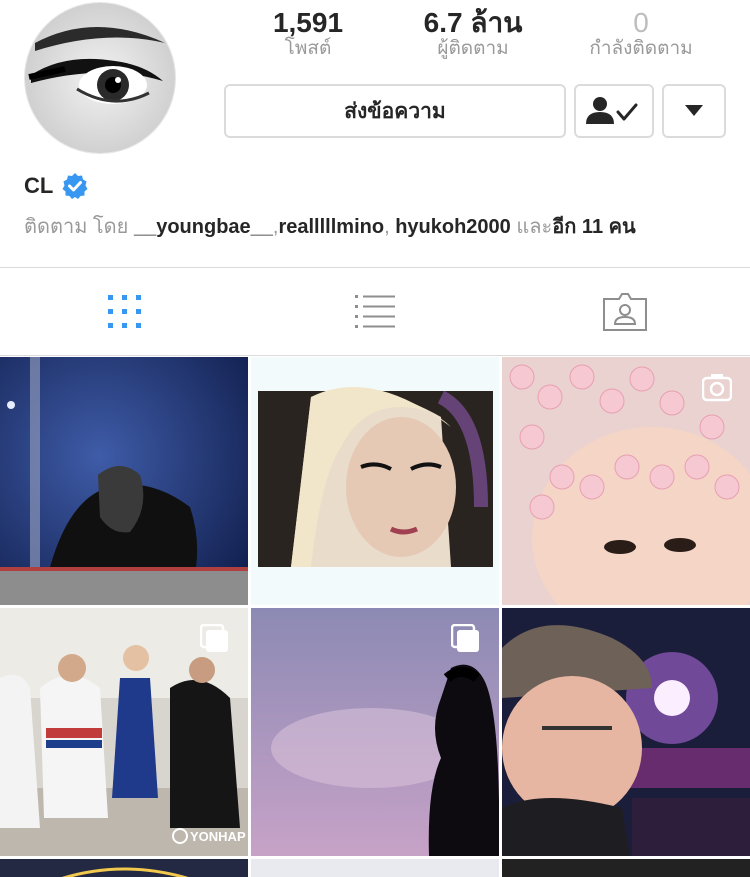  I want to click on tab-grid, so click(125, 312).